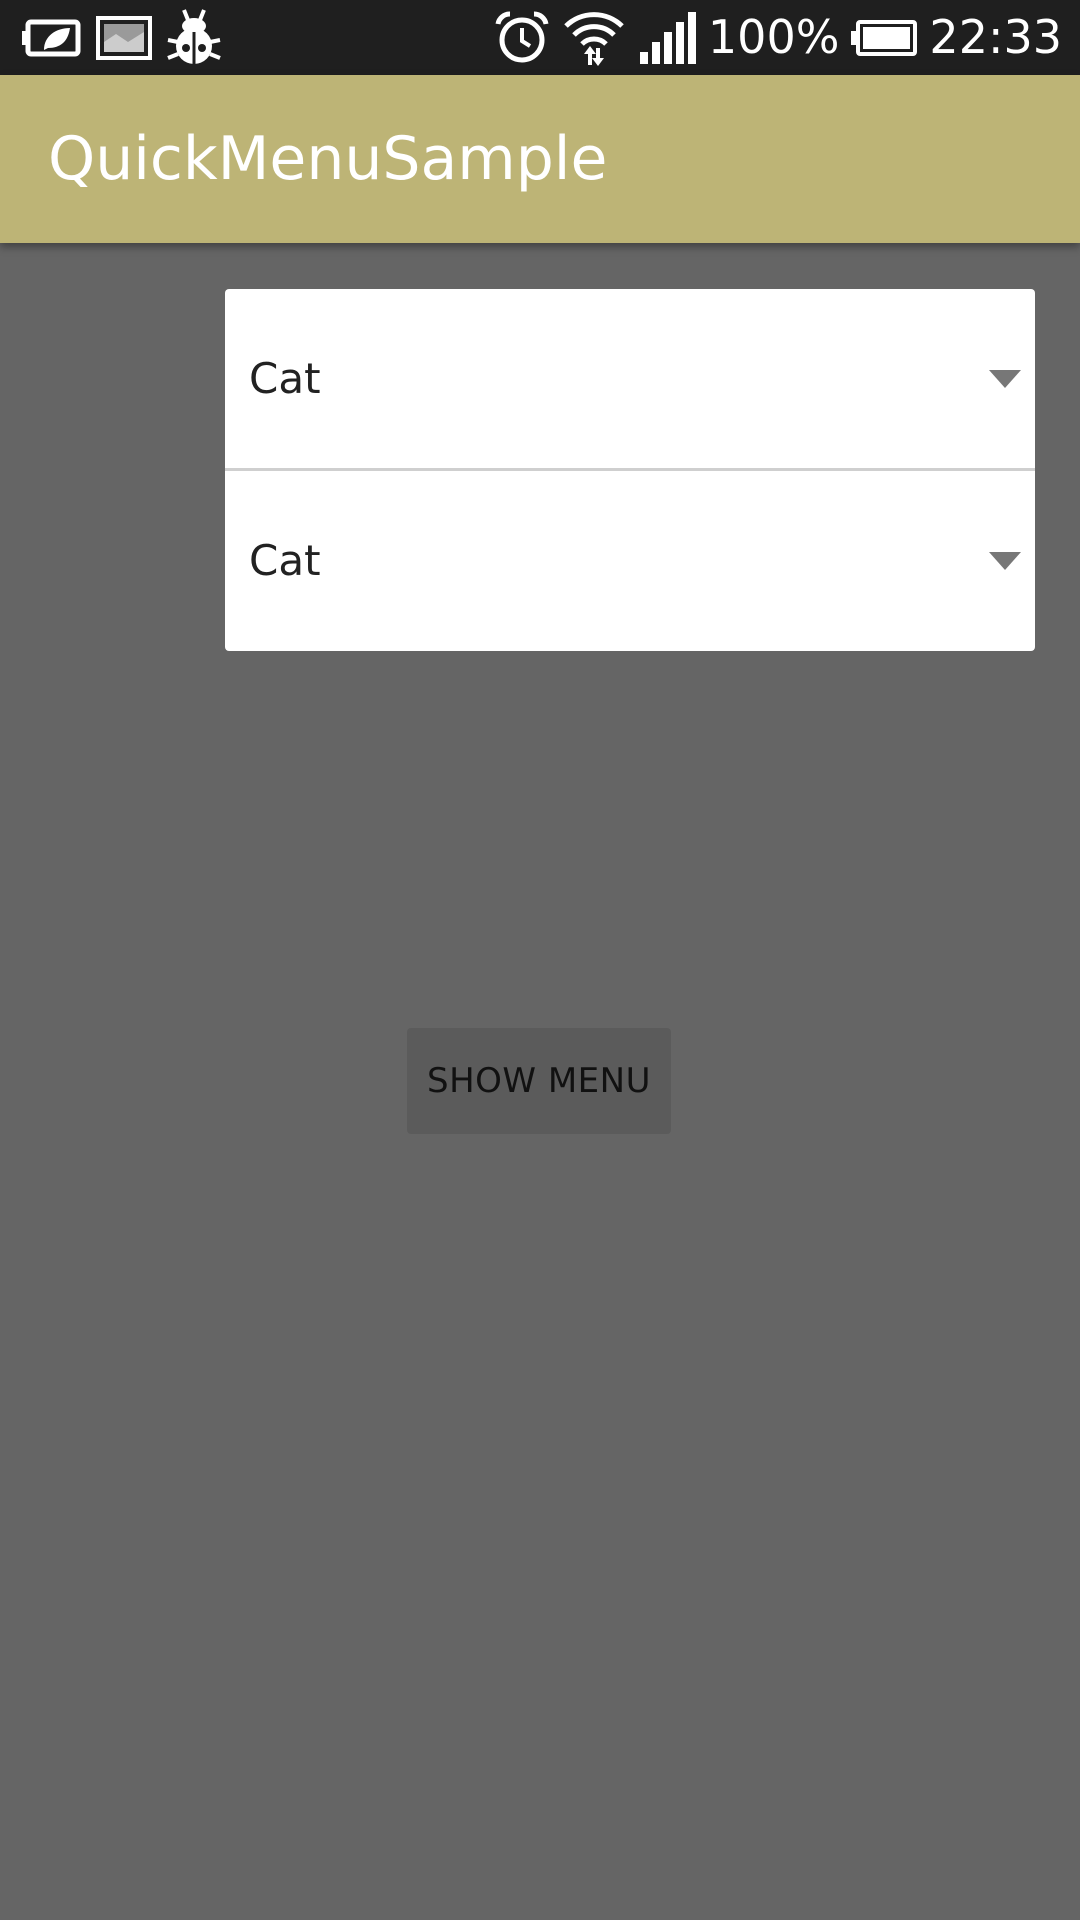 The width and height of the screenshot is (1080, 1920). Describe the element at coordinates (630, 470) in the screenshot. I see `dropdown-panel: Cat Cat` at that location.